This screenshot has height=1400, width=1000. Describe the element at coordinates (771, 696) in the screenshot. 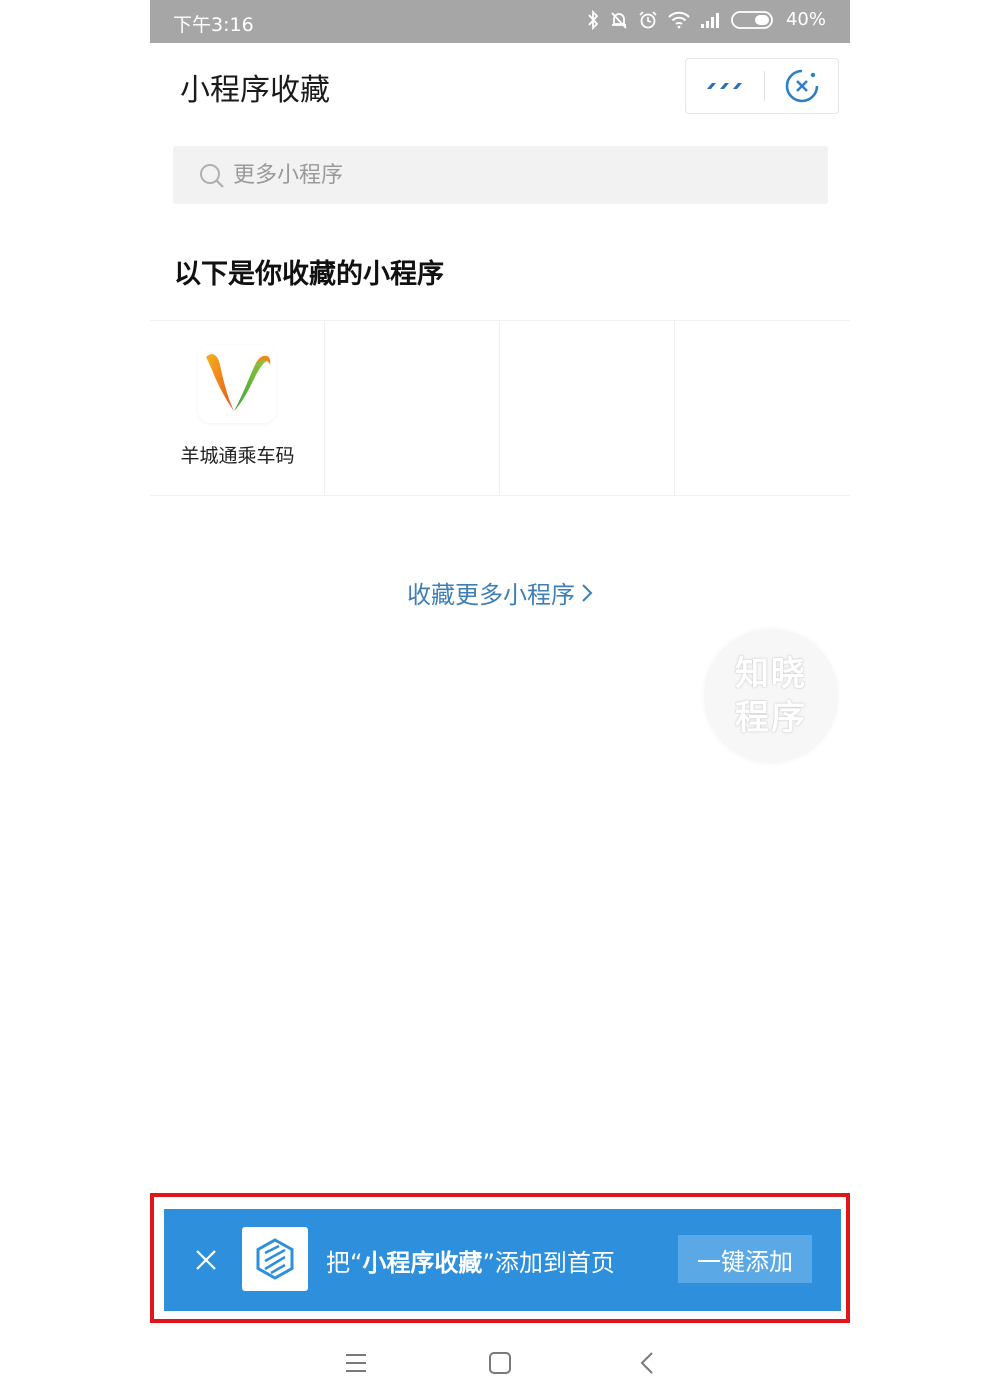

I see `watermark-logo: 知晓 程序` at that location.